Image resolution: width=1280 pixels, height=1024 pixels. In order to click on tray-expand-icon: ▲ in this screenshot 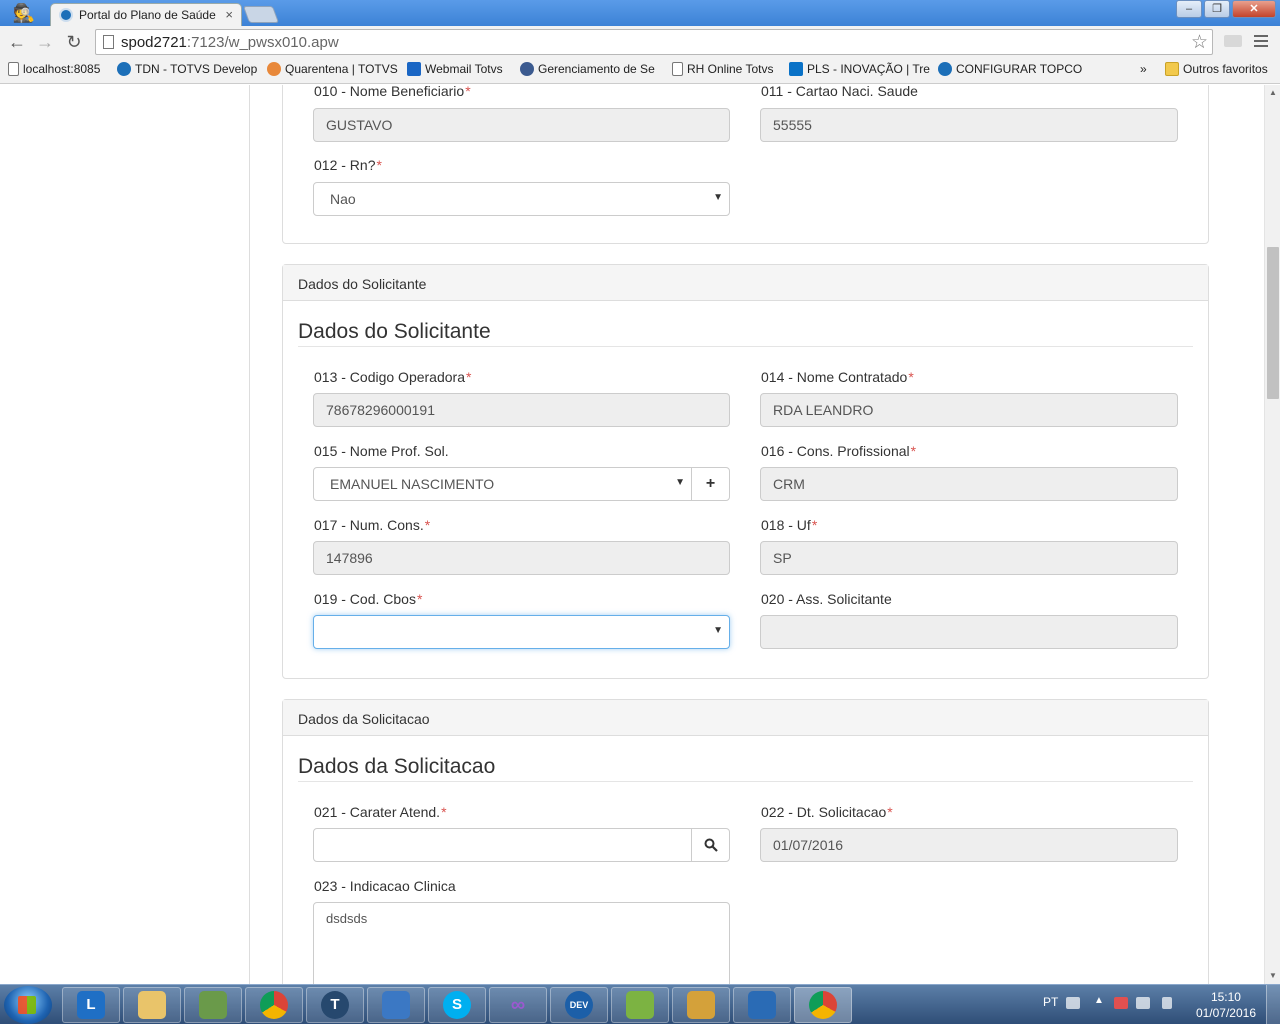, I will do `click(1099, 1001)`.